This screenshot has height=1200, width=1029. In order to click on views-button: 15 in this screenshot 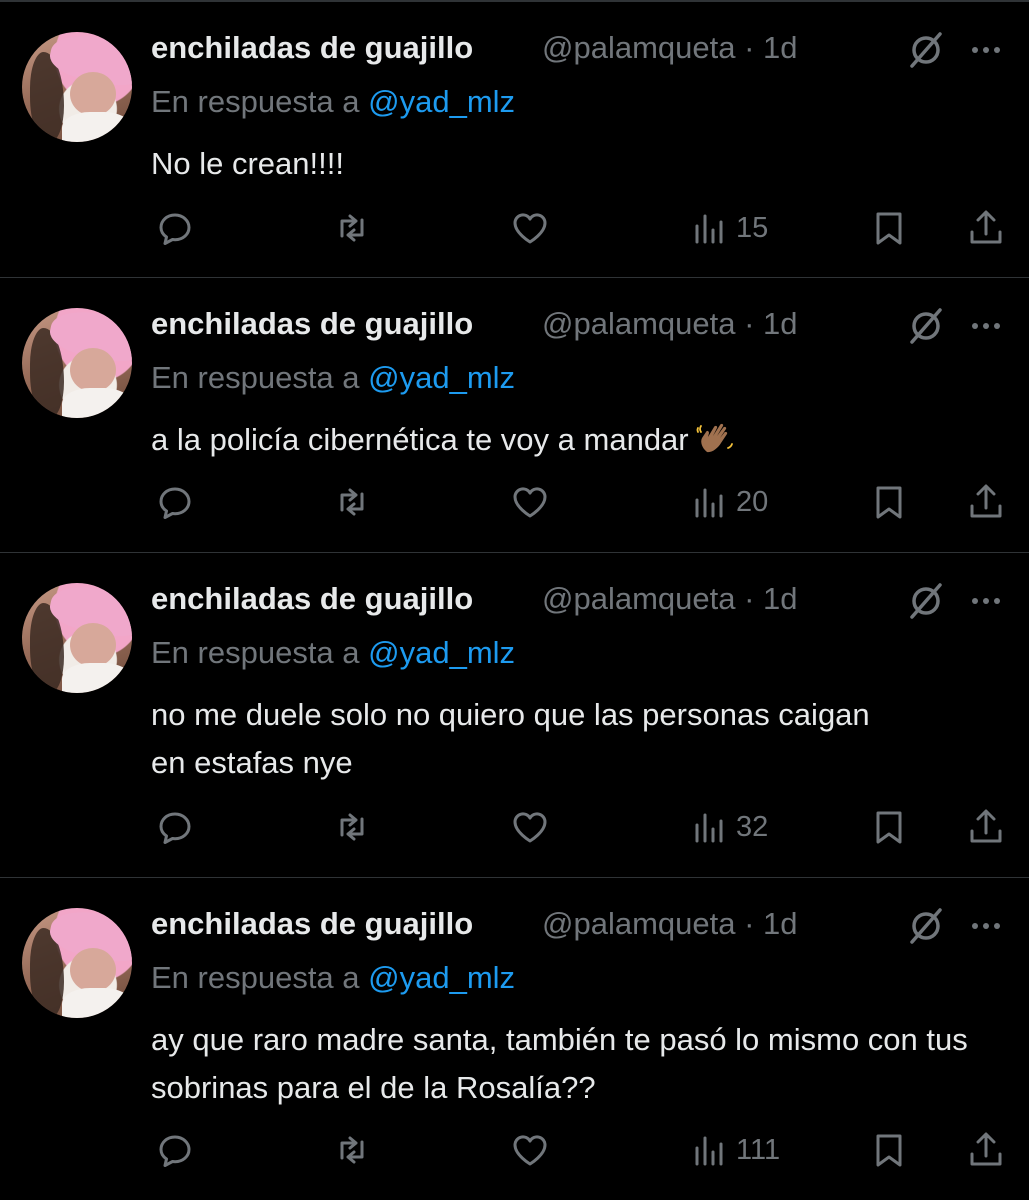, I will do `click(729, 228)`.